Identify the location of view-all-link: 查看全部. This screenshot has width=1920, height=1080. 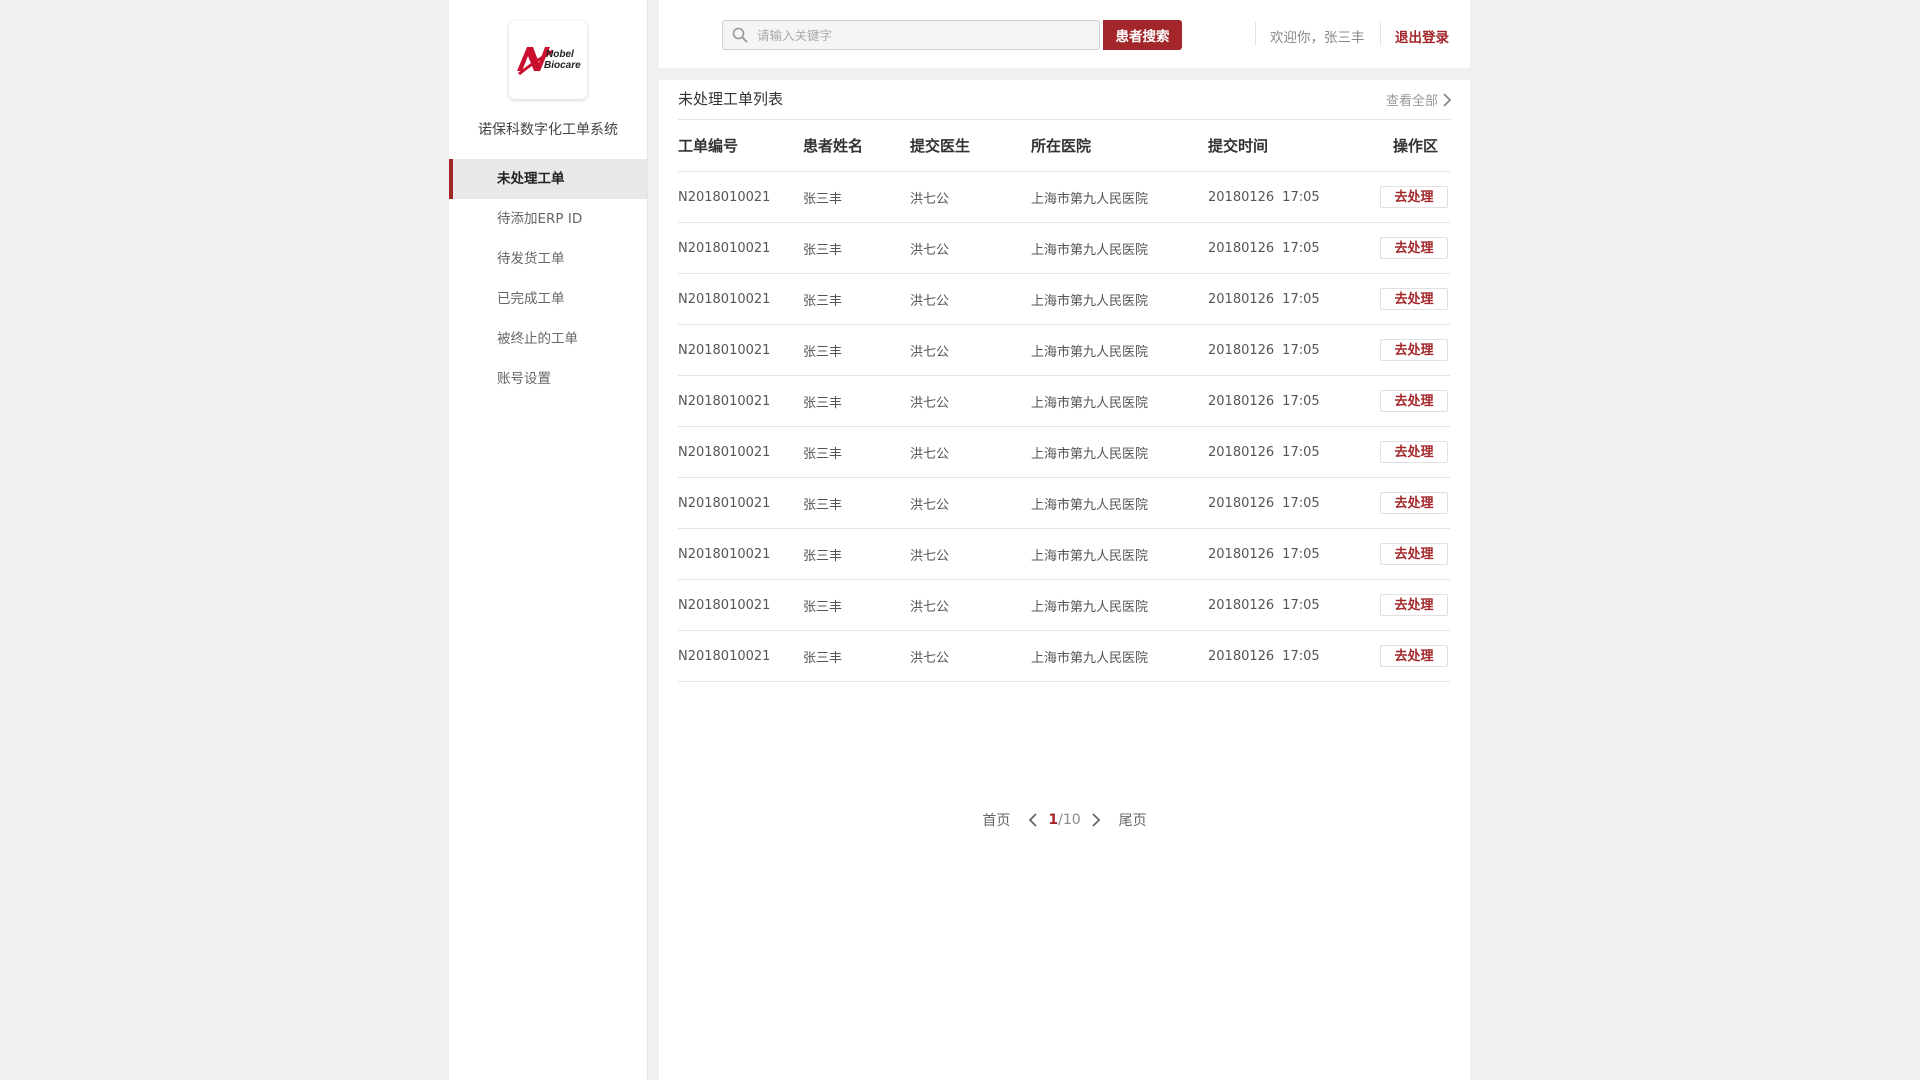
(1419, 99).